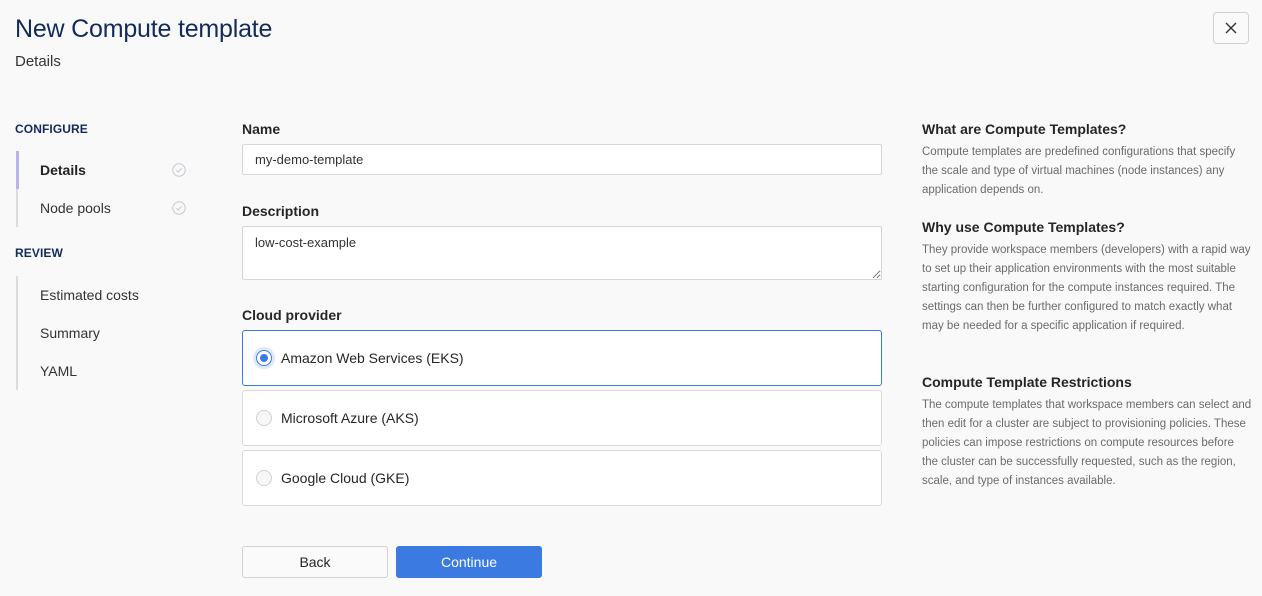 This screenshot has width=1262, height=596. Describe the element at coordinates (264, 358) in the screenshot. I see `radio-button-checked` at that location.